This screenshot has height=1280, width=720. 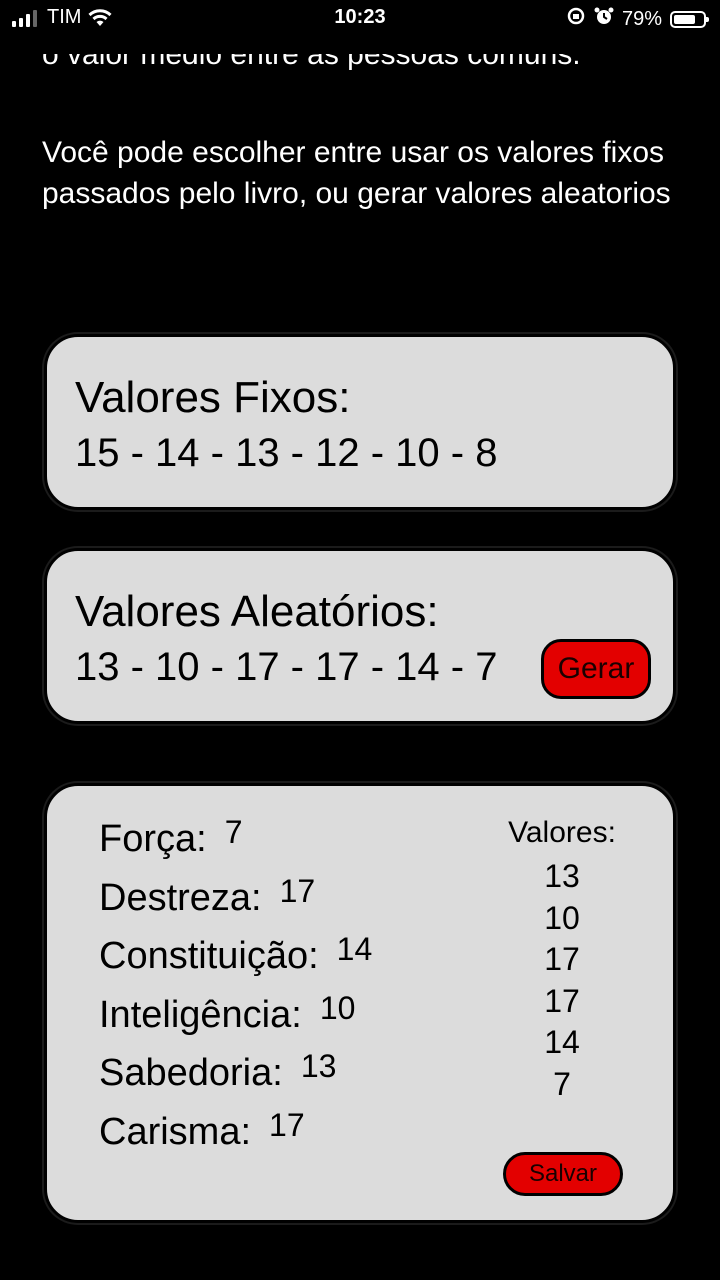 I want to click on status-right: 79%, so click(x=637, y=19).